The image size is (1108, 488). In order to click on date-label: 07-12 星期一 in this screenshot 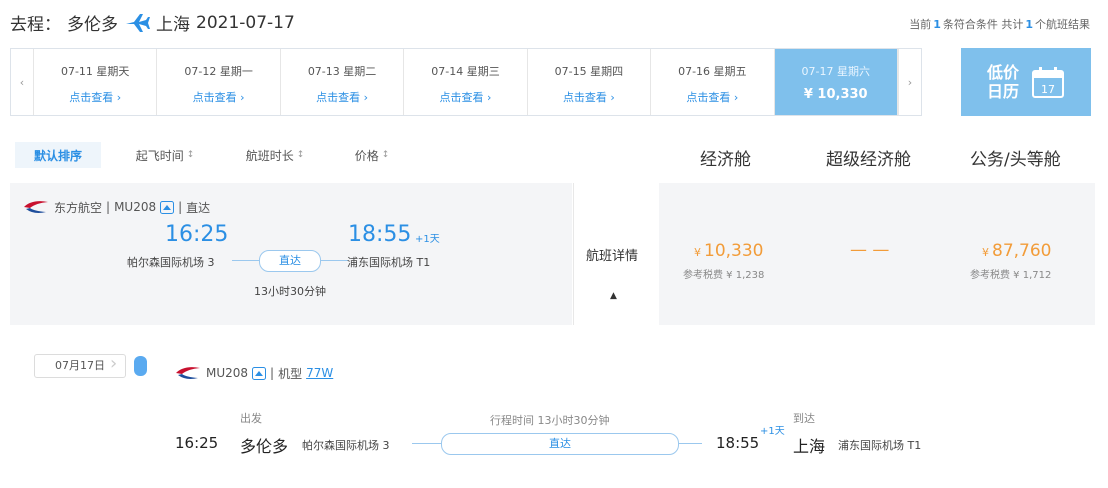, I will do `click(218, 71)`.